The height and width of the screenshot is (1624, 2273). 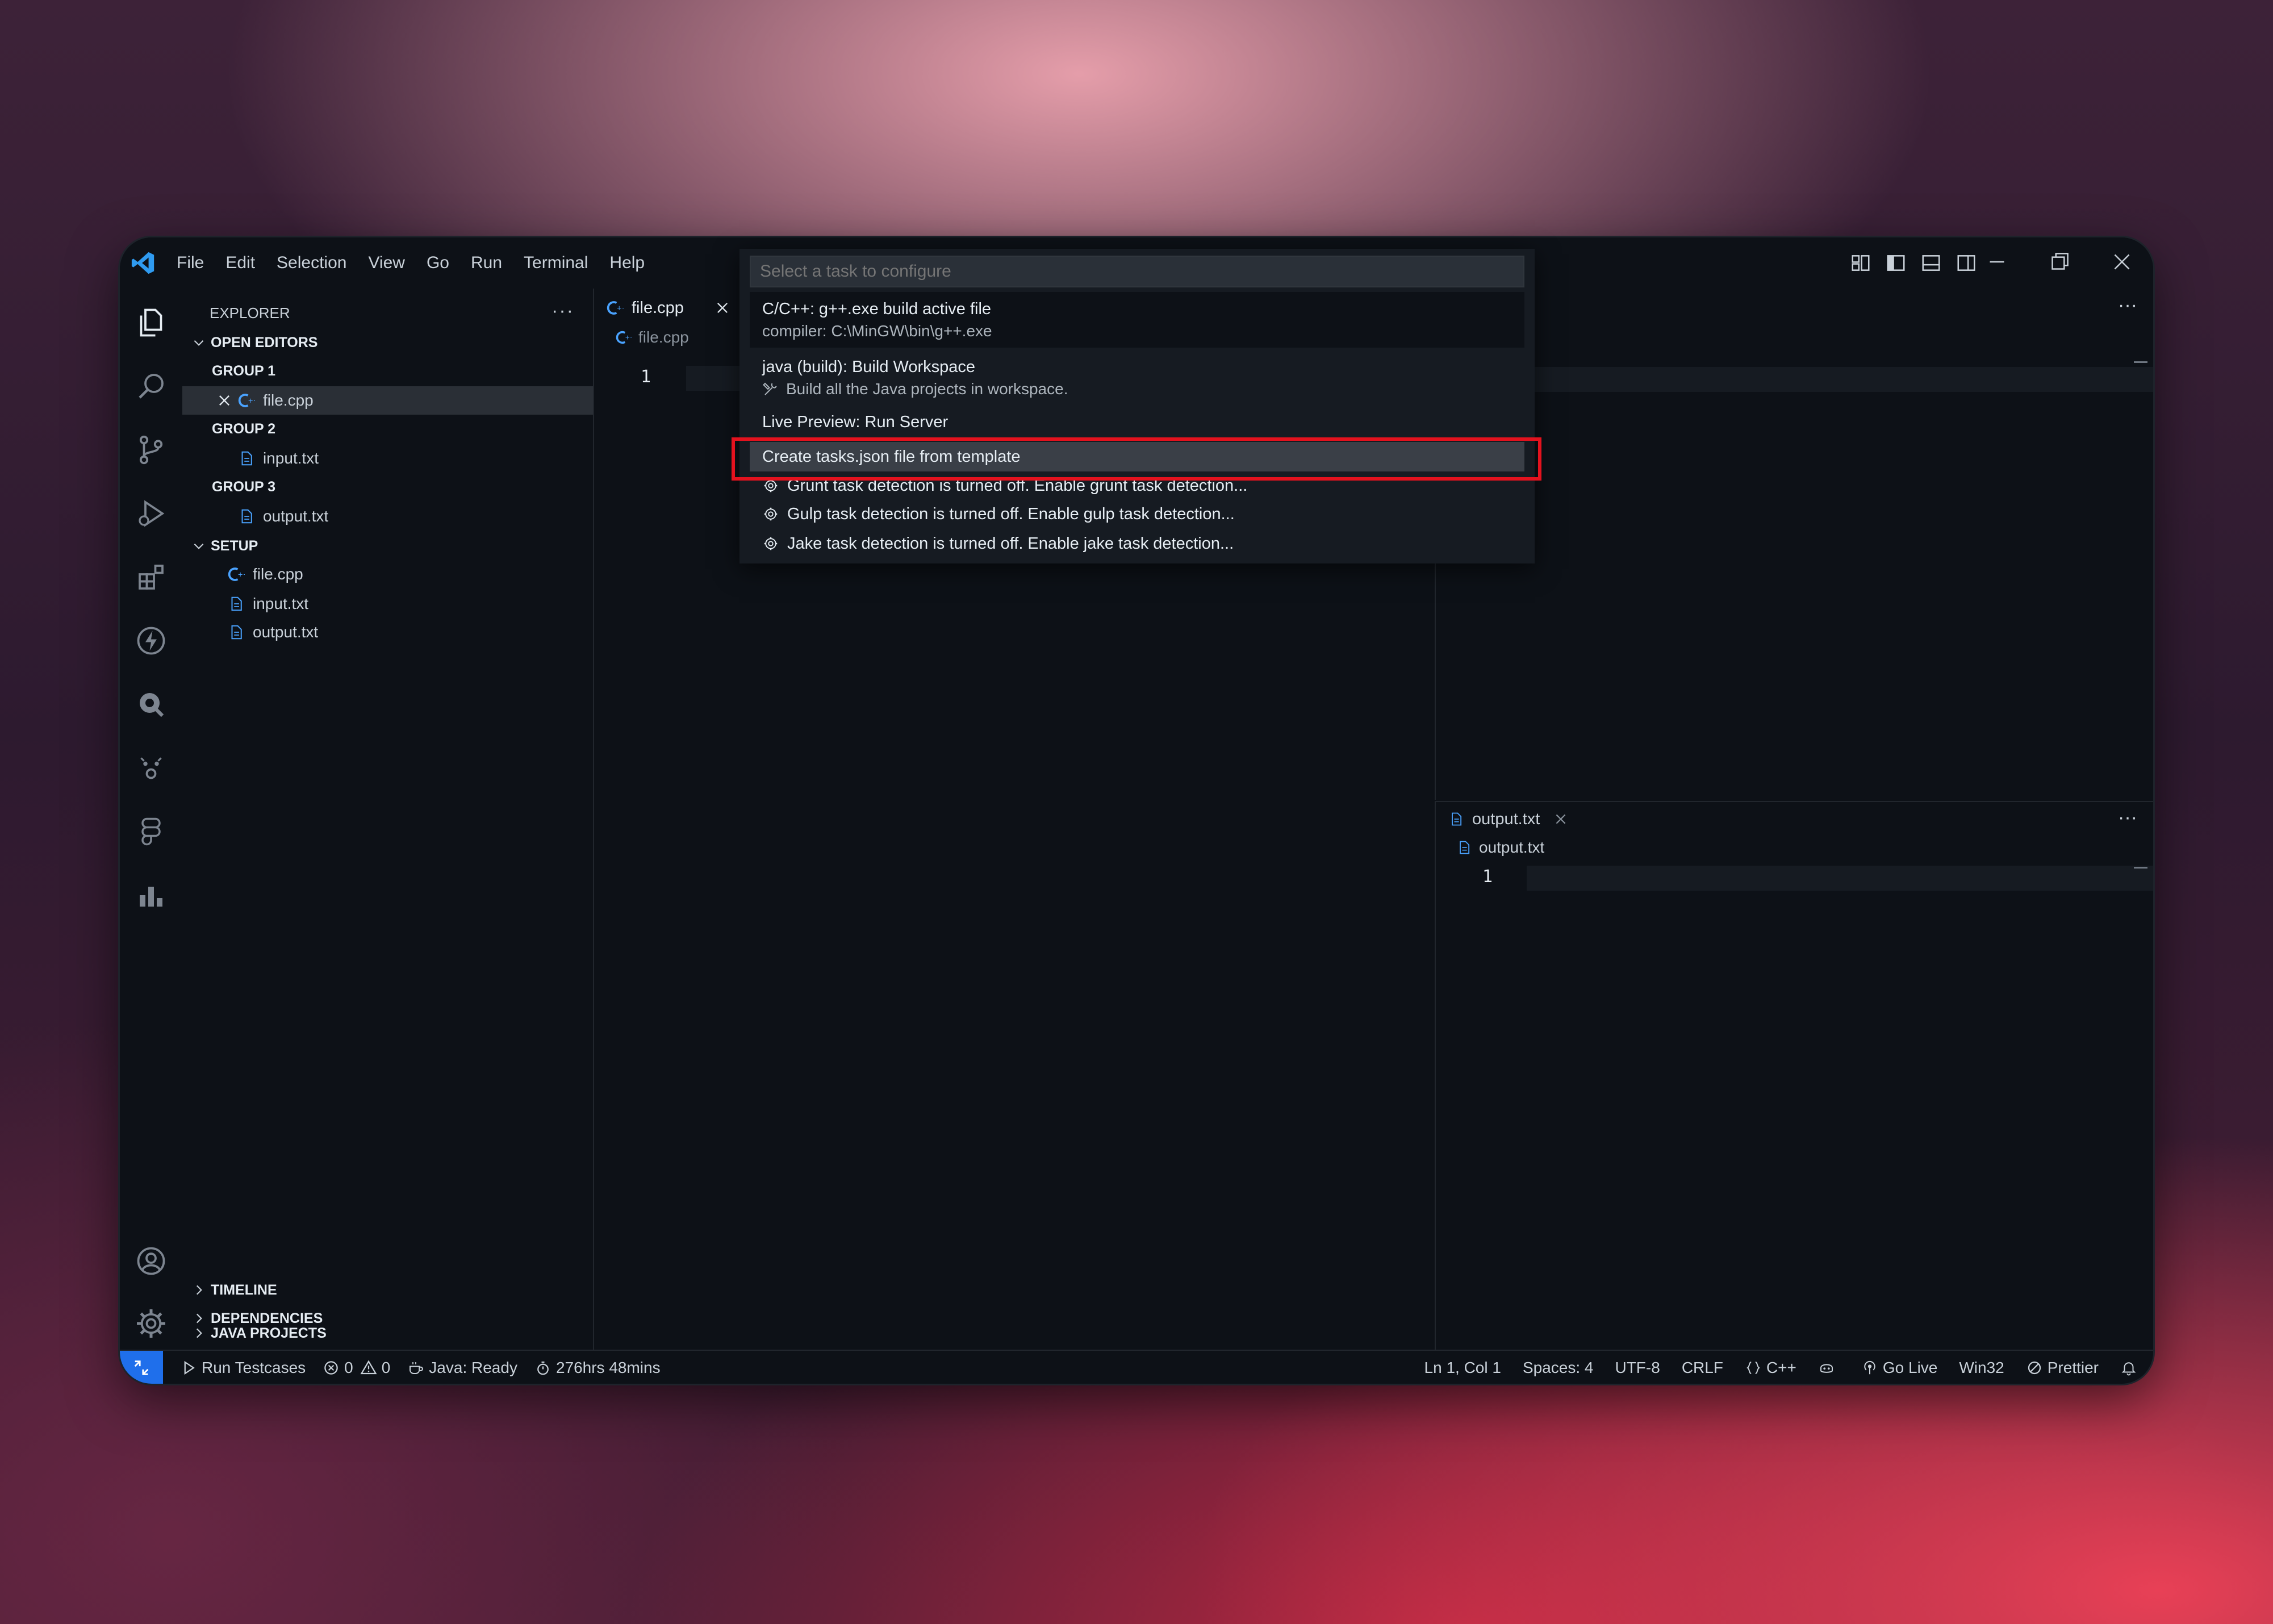 What do you see at coordinates (387, 574) in the screenshot?
I see `setup-file-cpp: ++ file.cpp` at bounding box center [387, 574].